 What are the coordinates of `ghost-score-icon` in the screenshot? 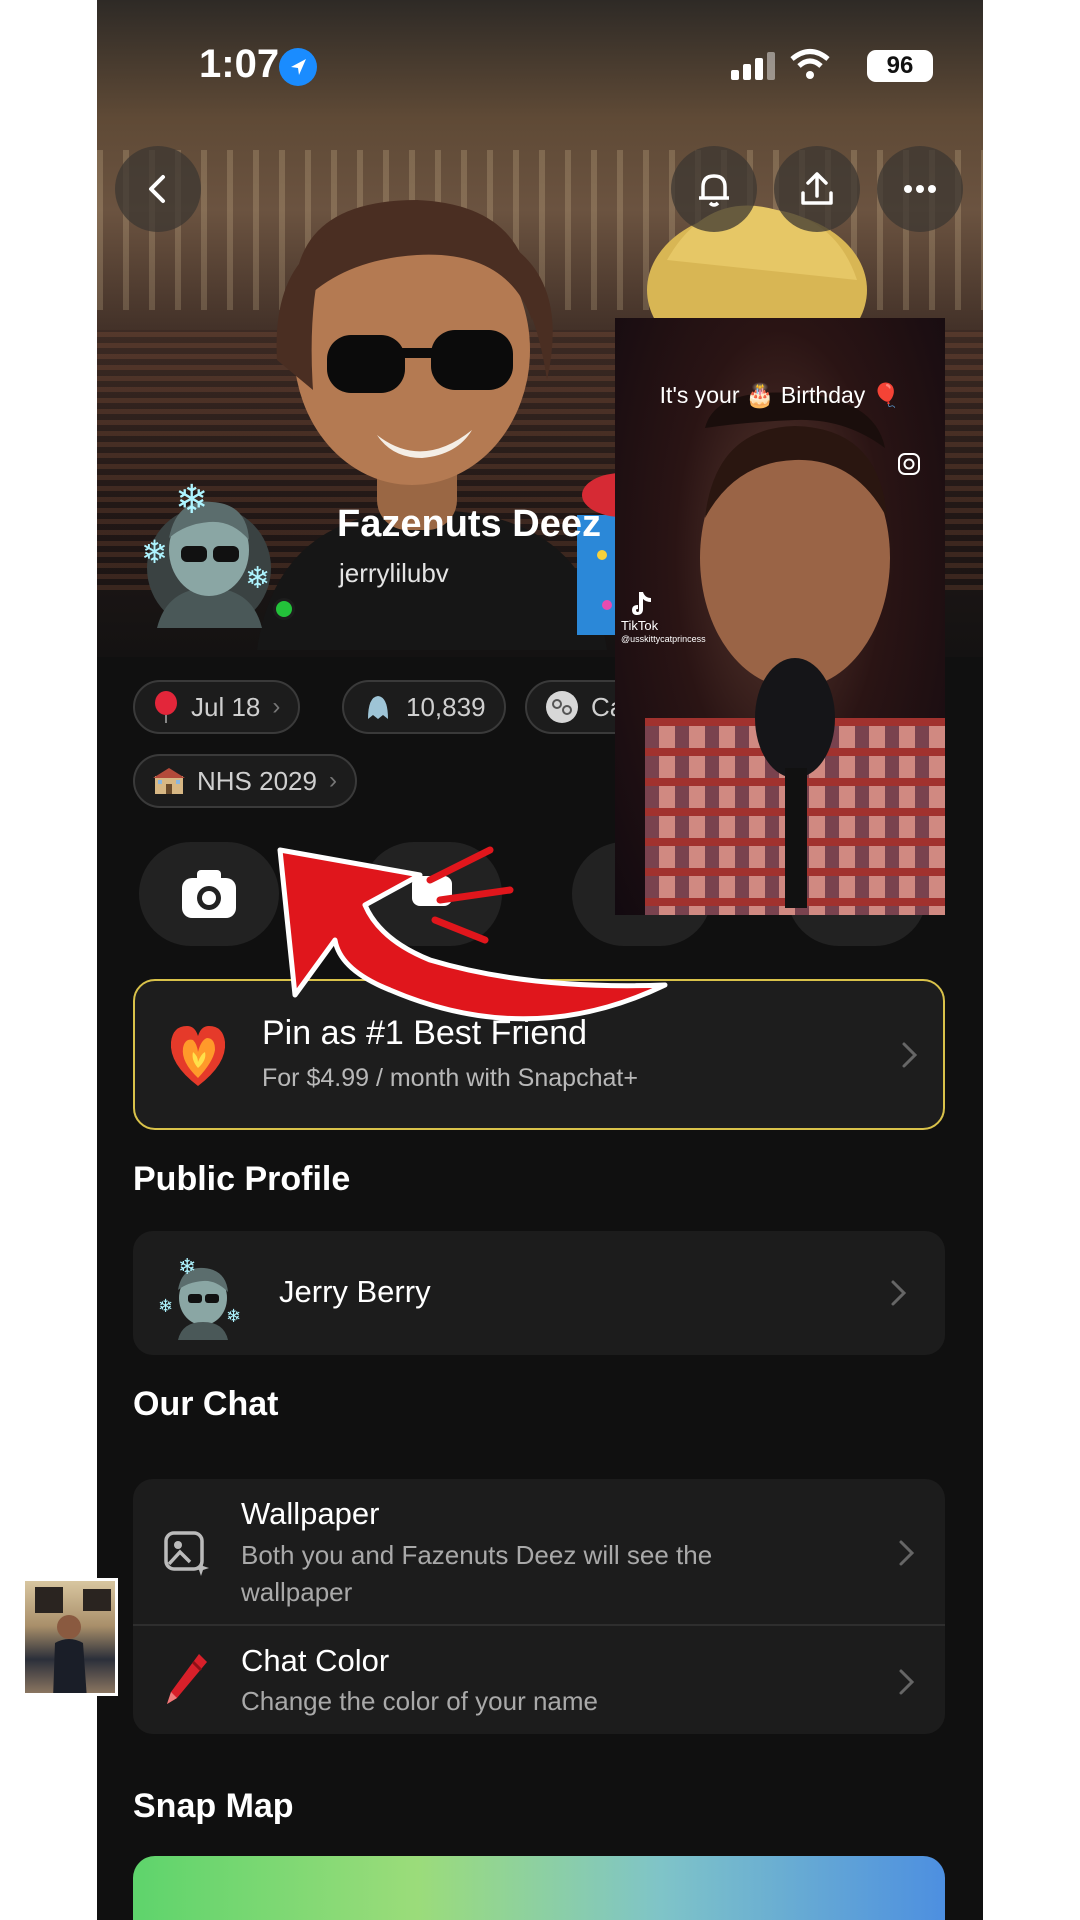 It's located at (378, 707).